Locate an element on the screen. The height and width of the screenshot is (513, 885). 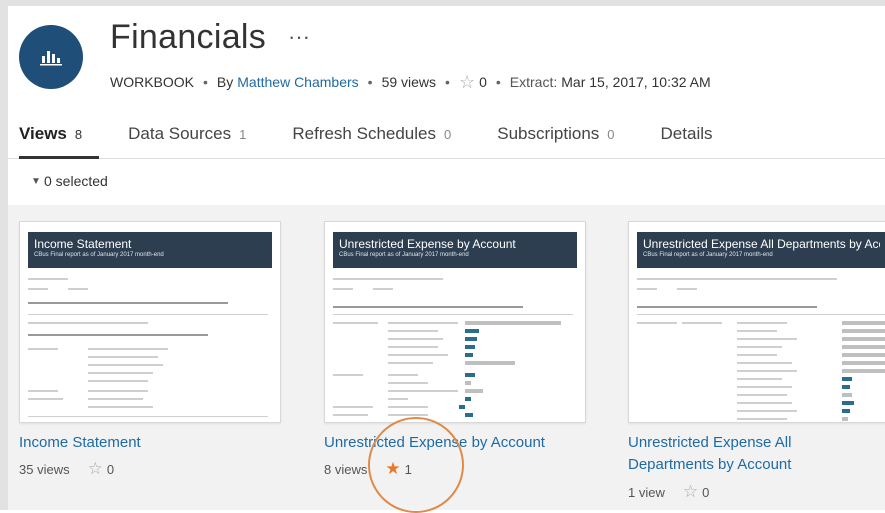
chevron-down-icon: ▼ is located at coordinates (36, 181).